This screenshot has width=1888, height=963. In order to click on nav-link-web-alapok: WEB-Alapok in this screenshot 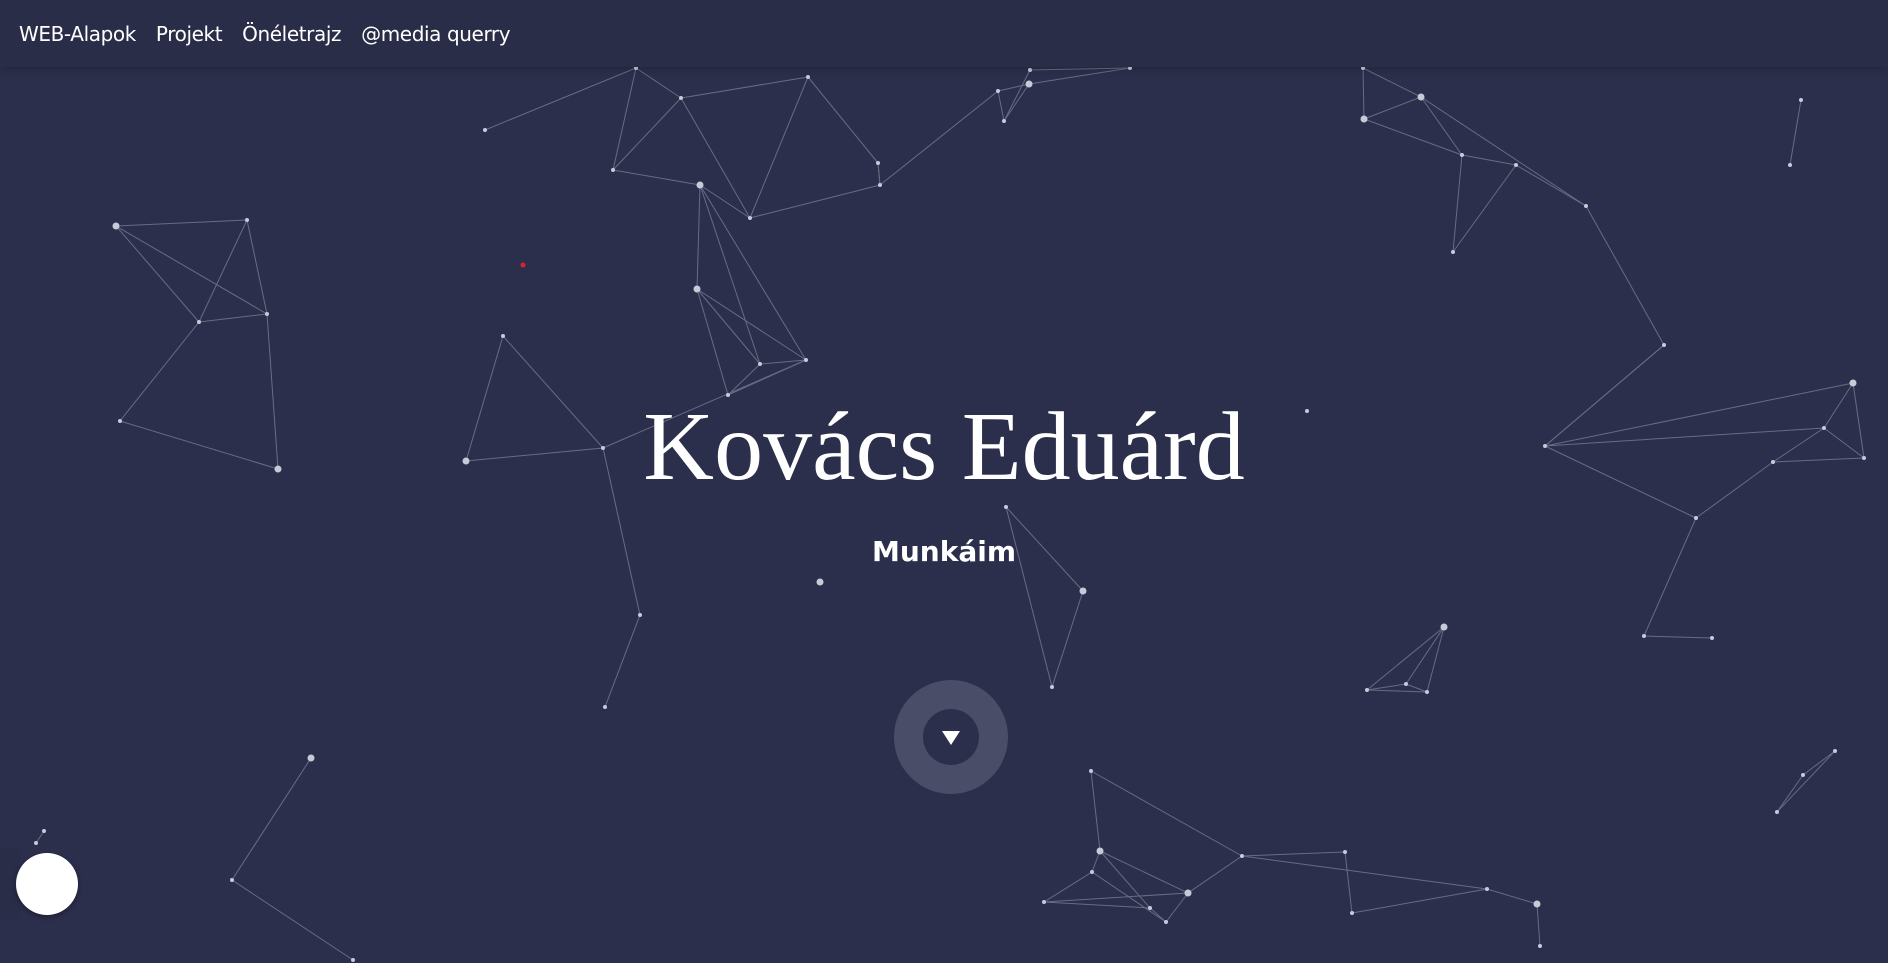, I will do `click(77, 34)`.